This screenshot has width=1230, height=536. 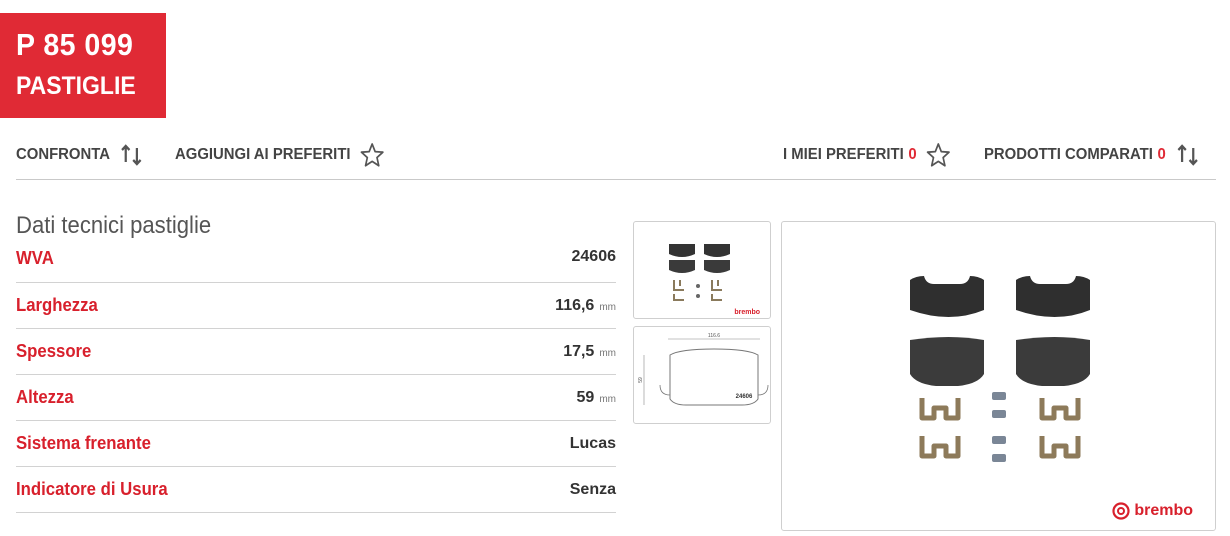 I want to click on compared-products-link: PRODOTTI COMPARATI 0, so click(x=1091, y=155).